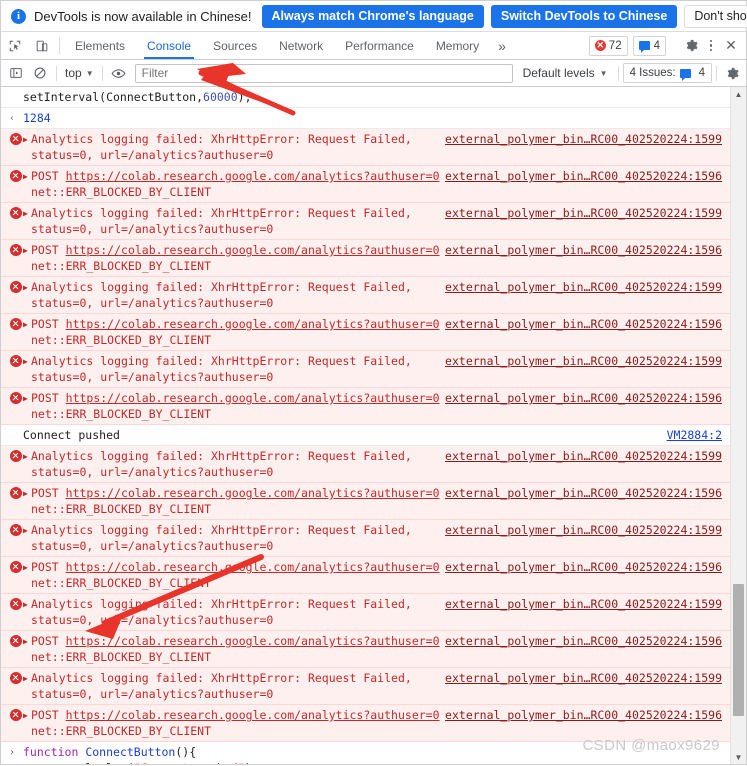 This screenshot has height=766, width=747. What do you see at coordinates (169, 45) in the screenshot?
I see `tab-console: Console` at bounding box center [169, 45].